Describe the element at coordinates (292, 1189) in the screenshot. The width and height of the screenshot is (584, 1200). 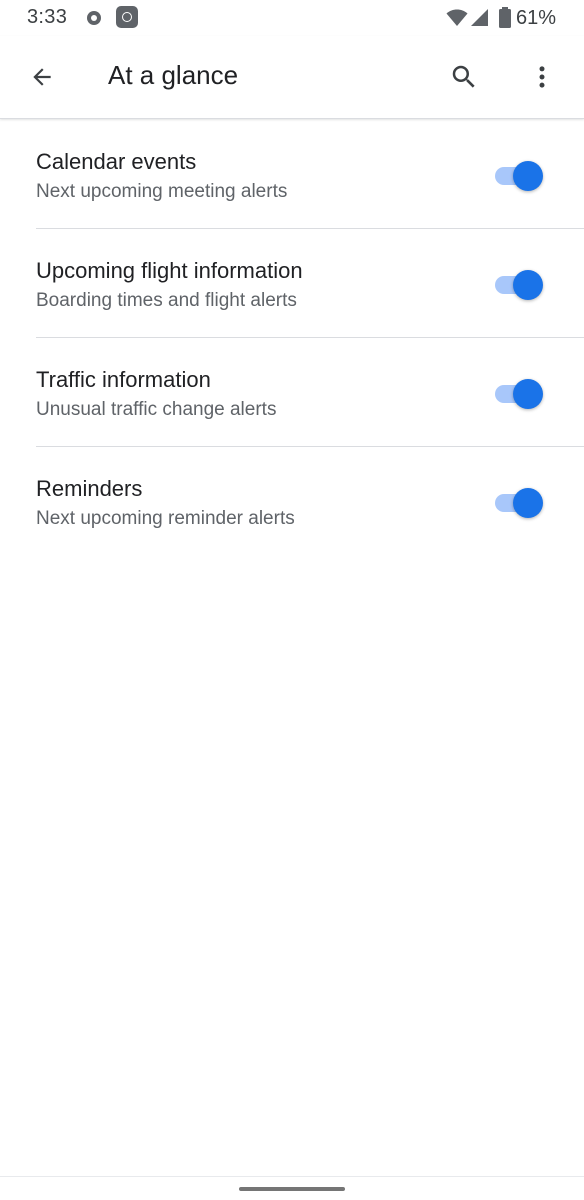
I see `gesture-nav-handle` at that location.